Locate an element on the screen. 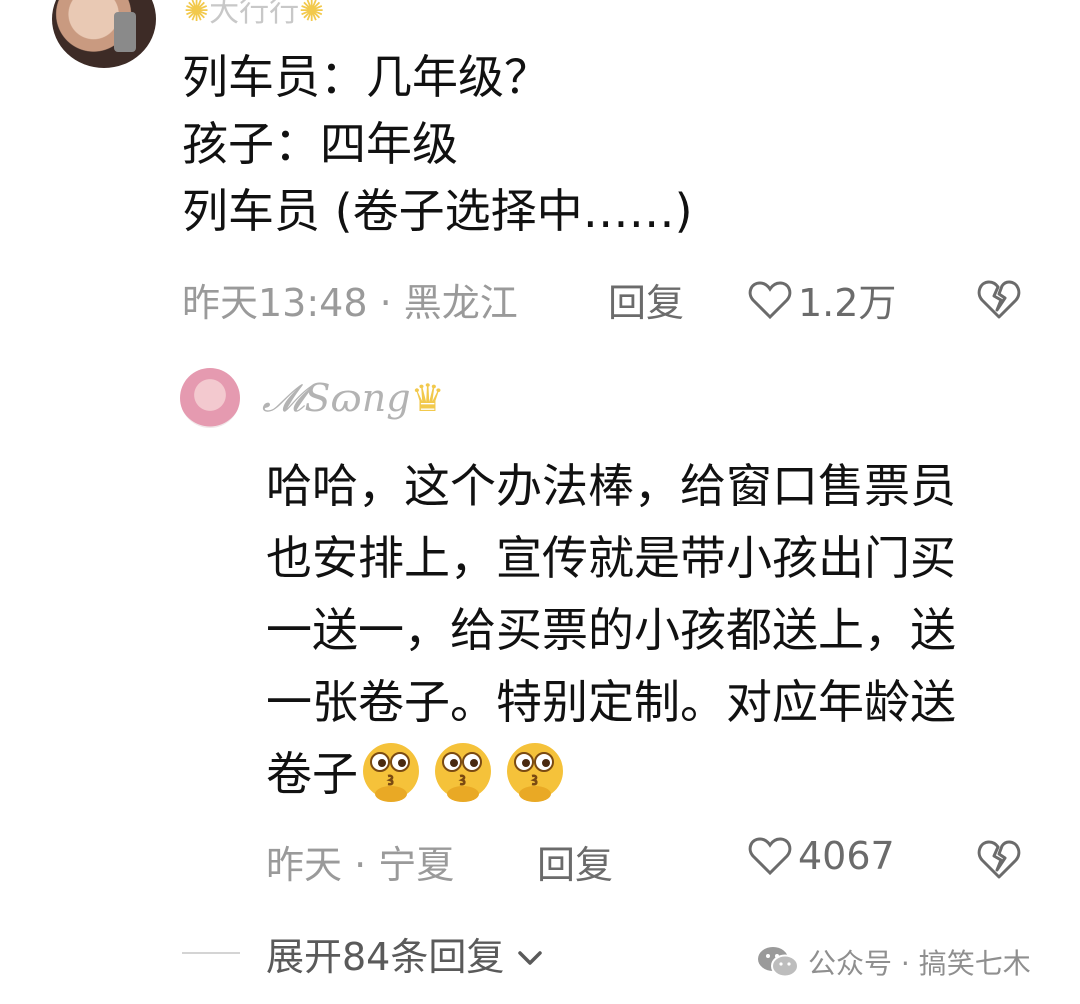  like-button: 1.2万 is located at coordinates (822, 299).